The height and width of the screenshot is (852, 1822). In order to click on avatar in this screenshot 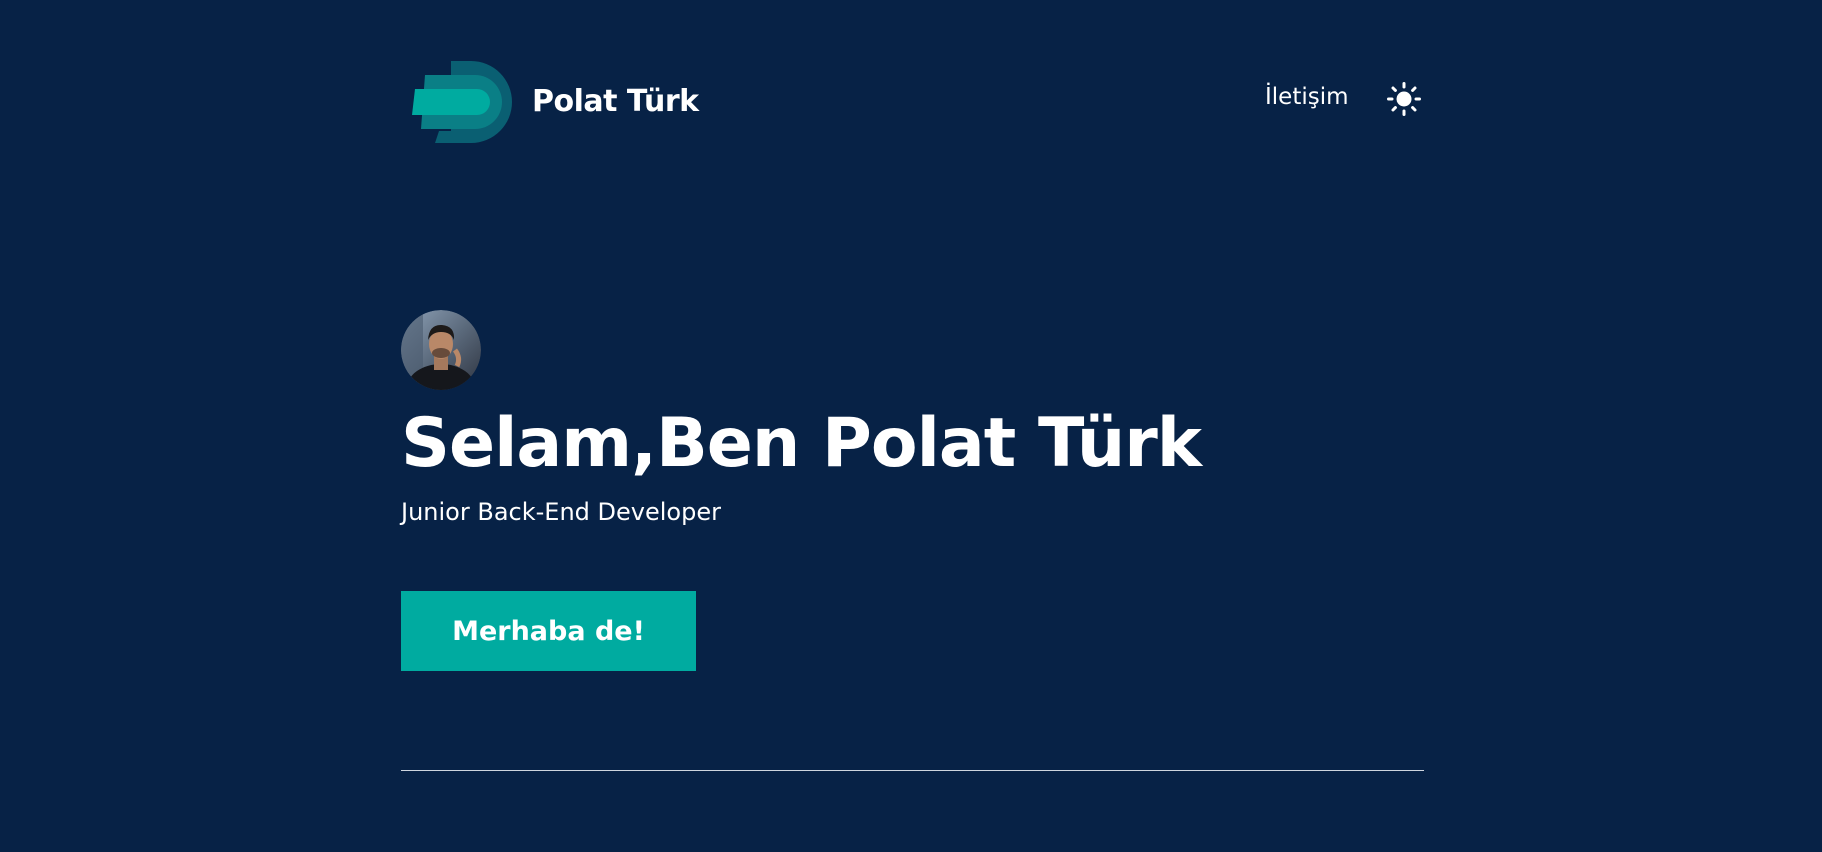, I will do `click(441, 350)`.